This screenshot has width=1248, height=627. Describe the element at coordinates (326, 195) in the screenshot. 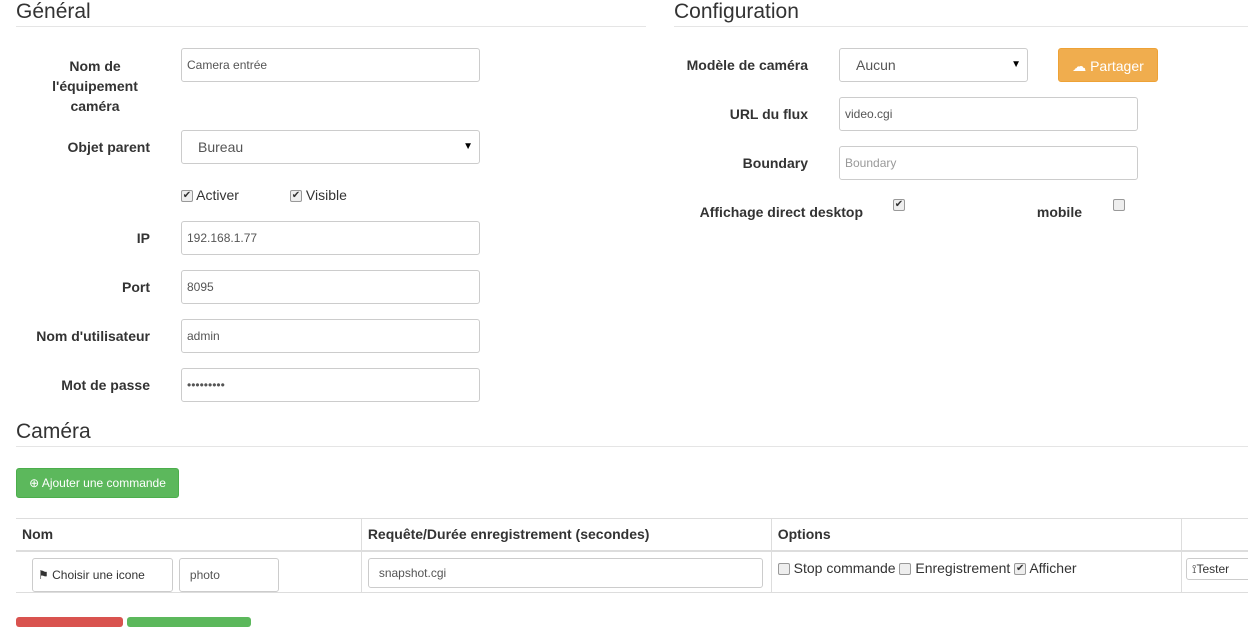

I see `visible-label: Visible` at that location.